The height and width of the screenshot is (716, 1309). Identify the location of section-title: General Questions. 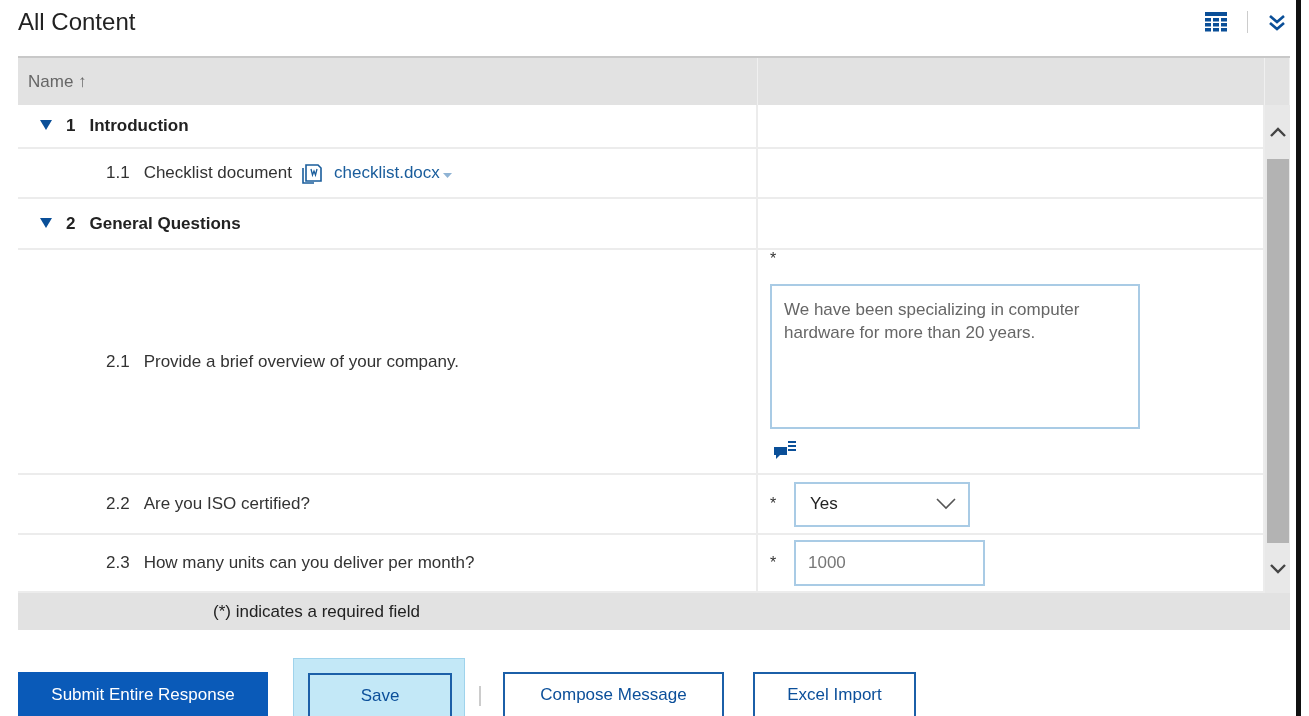
(165, 223).